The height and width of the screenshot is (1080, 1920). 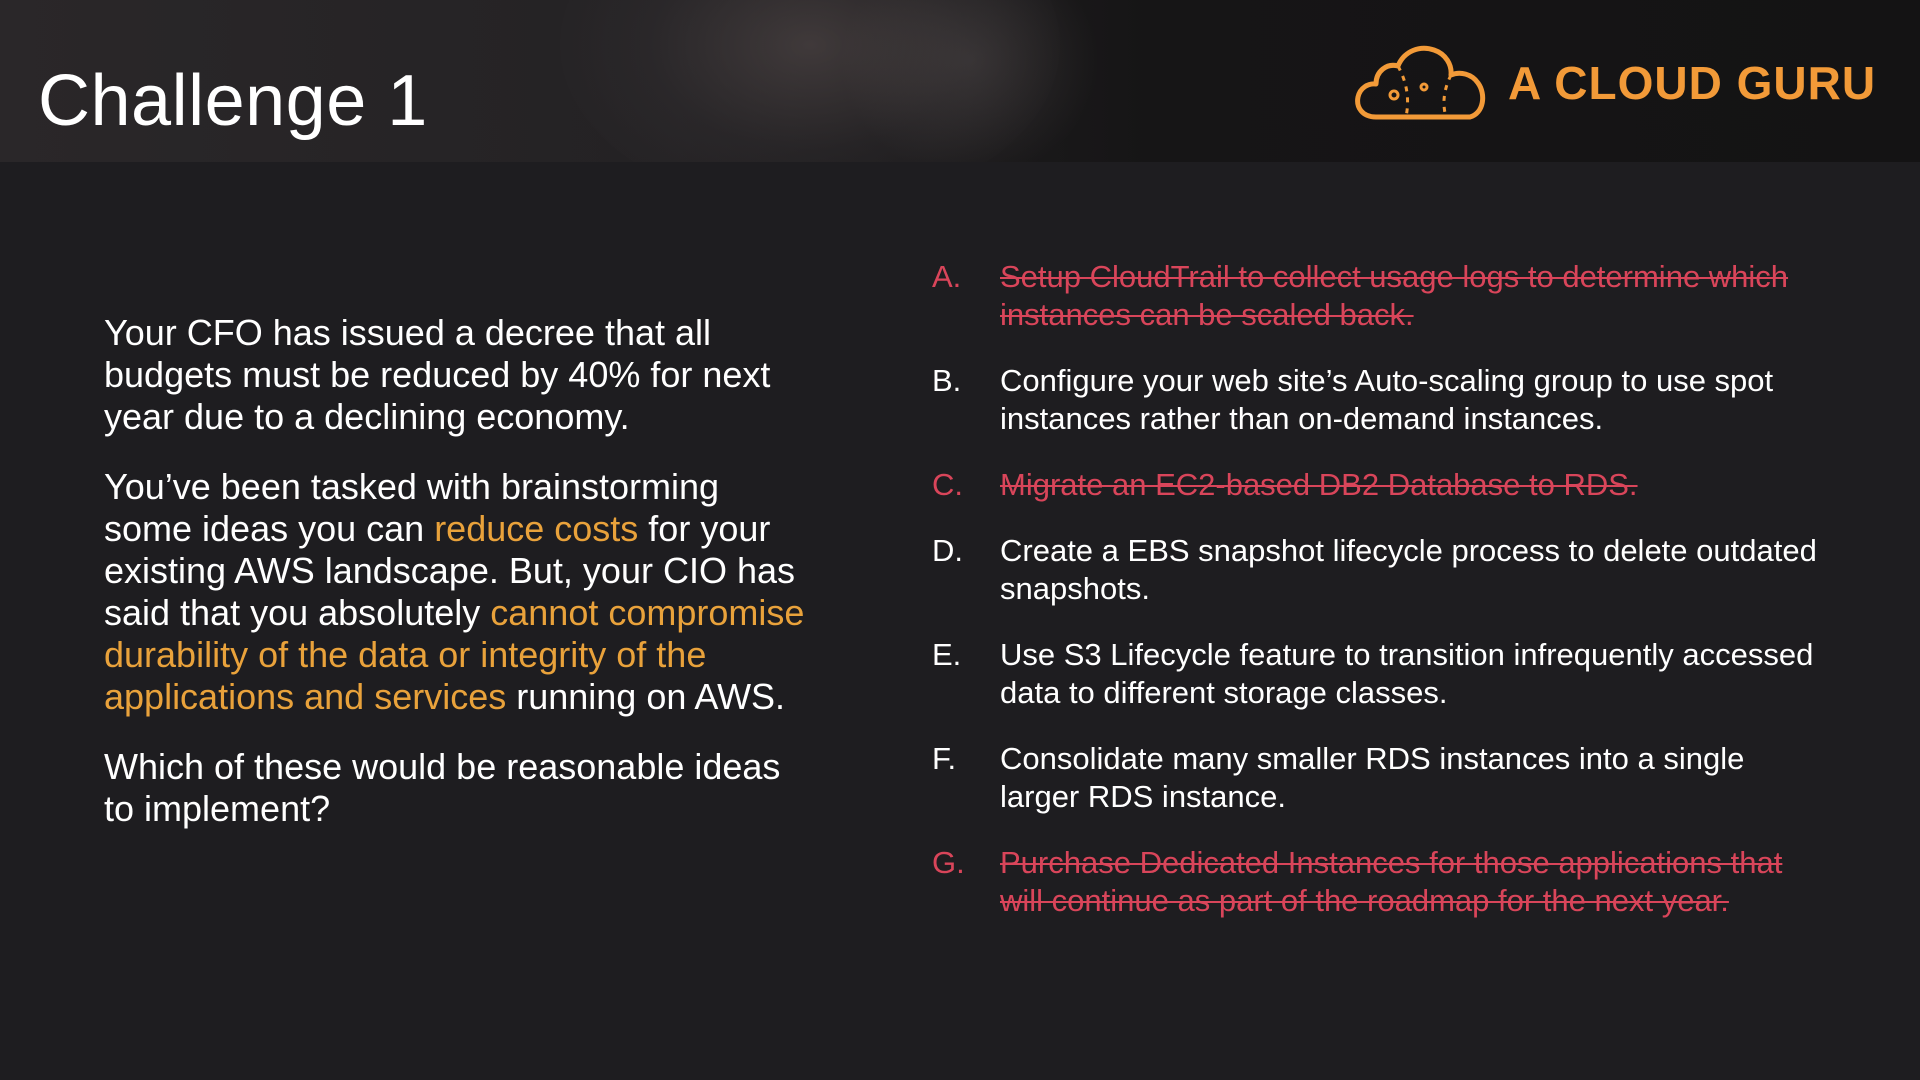 I want to click on option-letter: A., so click(x=947, y=276).